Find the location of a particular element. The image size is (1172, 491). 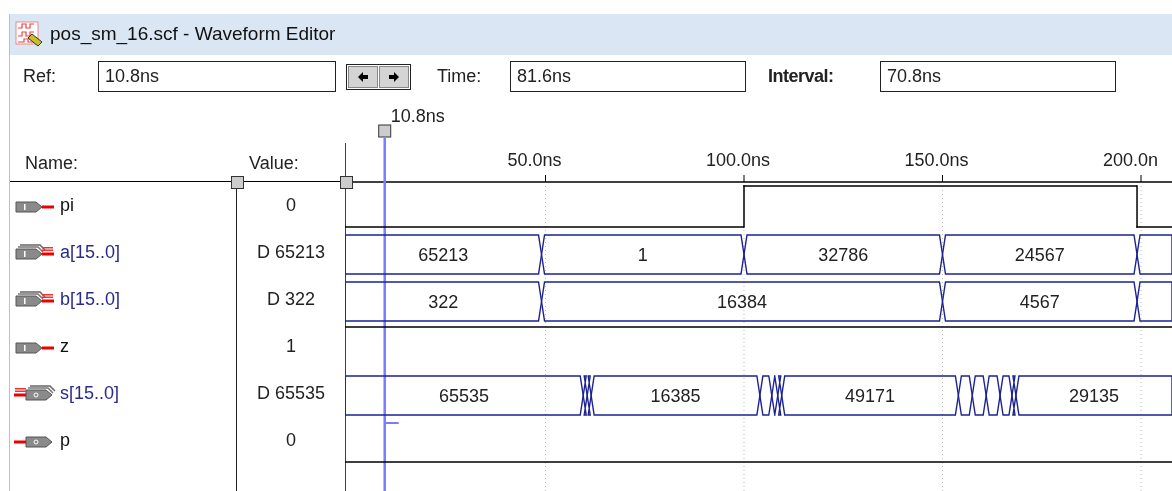

field-label: Interval: is located at coordinates (801, 76).